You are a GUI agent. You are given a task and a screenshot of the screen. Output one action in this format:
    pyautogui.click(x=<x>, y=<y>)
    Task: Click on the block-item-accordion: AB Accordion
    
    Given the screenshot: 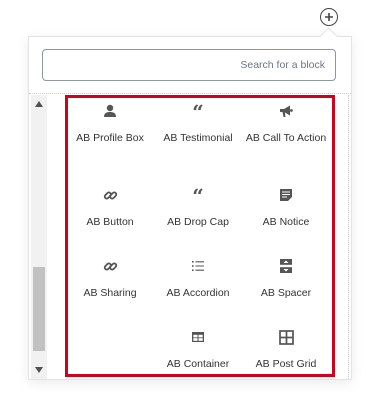 What is the action you would take?
    pyautogui.click(x=198, y=278)
    